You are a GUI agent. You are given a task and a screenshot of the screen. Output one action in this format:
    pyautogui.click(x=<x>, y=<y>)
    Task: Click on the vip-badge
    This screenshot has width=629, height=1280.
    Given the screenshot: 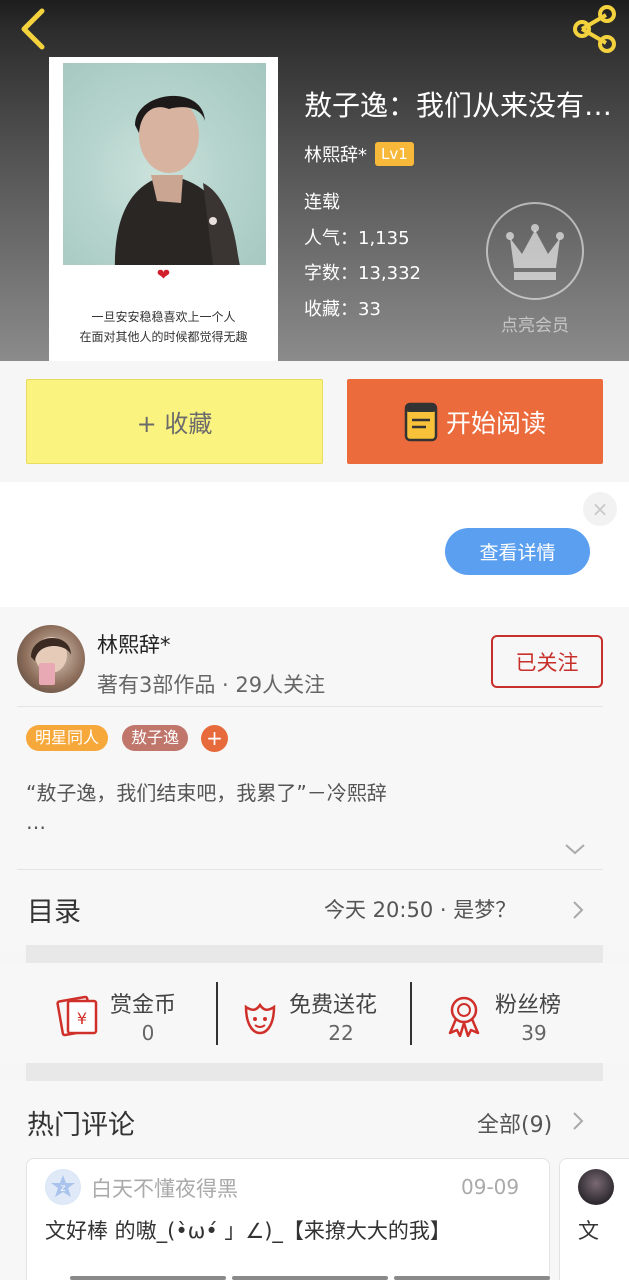 What is the action you would take?
    pyautogui.click(x=535, y=251)
    